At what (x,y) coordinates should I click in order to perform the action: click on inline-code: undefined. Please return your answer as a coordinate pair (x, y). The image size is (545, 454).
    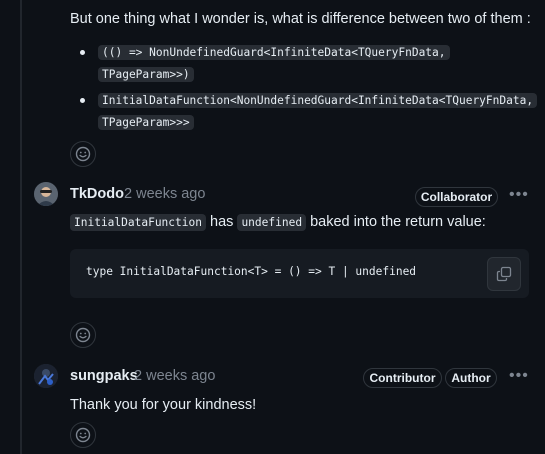
    Looking at the image, I should click on (272, 222).